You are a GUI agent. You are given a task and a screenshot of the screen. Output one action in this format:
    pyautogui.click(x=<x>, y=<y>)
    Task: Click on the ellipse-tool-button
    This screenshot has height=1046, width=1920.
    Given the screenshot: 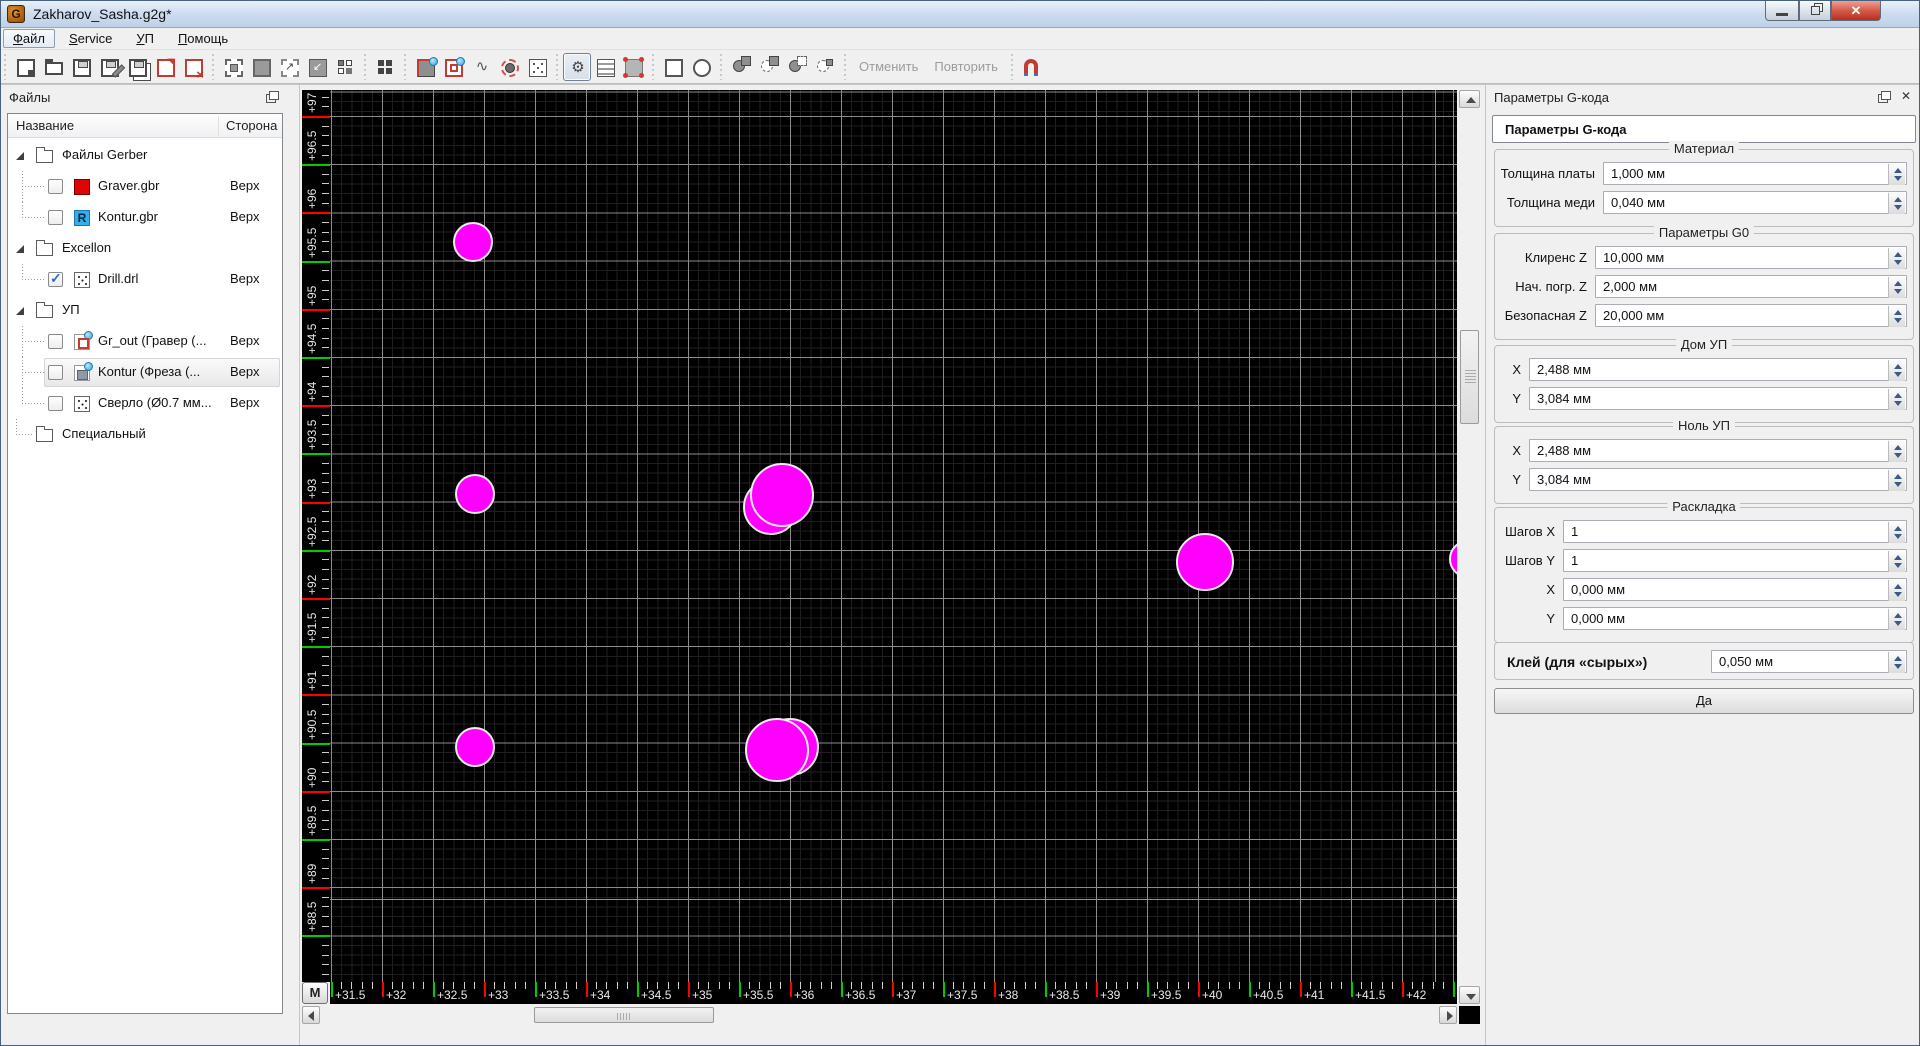 What is the action you would take?
    pyautogui.click(x=701, y=67)
    